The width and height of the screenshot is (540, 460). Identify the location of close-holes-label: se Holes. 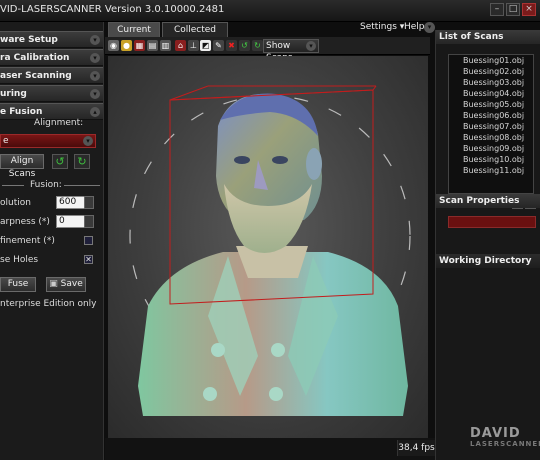
(19, 260).